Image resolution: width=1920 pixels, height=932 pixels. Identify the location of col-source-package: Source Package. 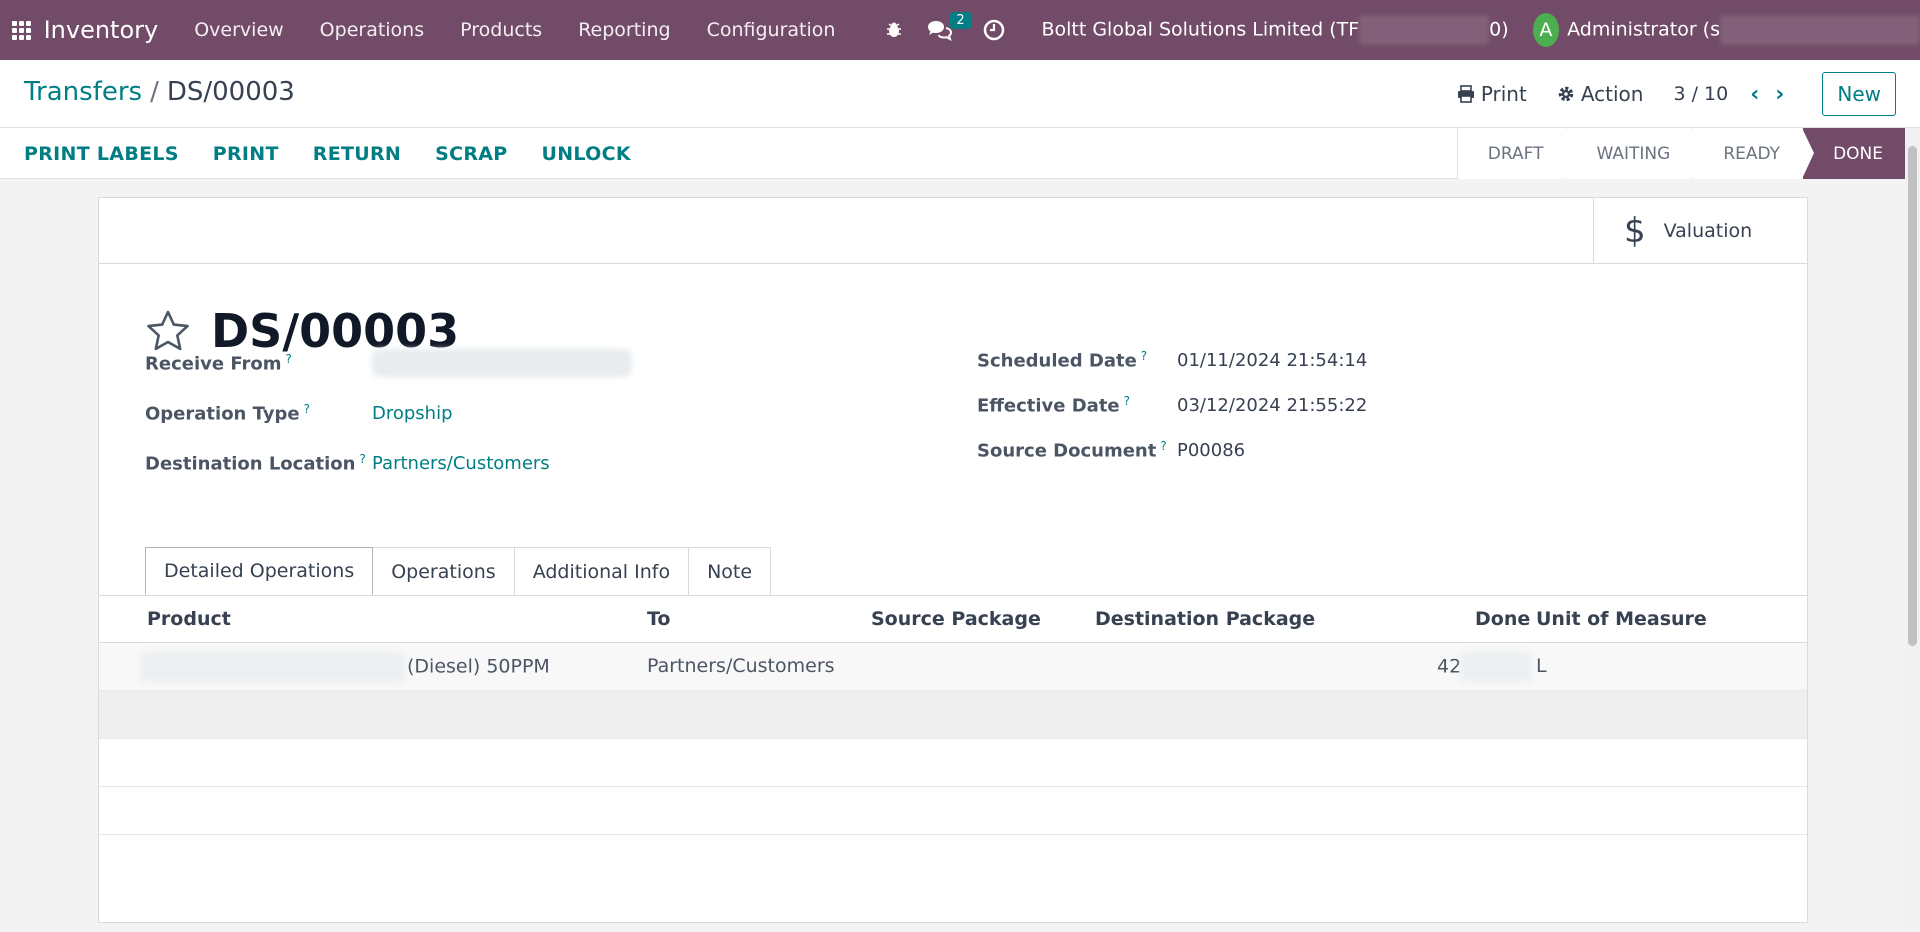
(956, 619).